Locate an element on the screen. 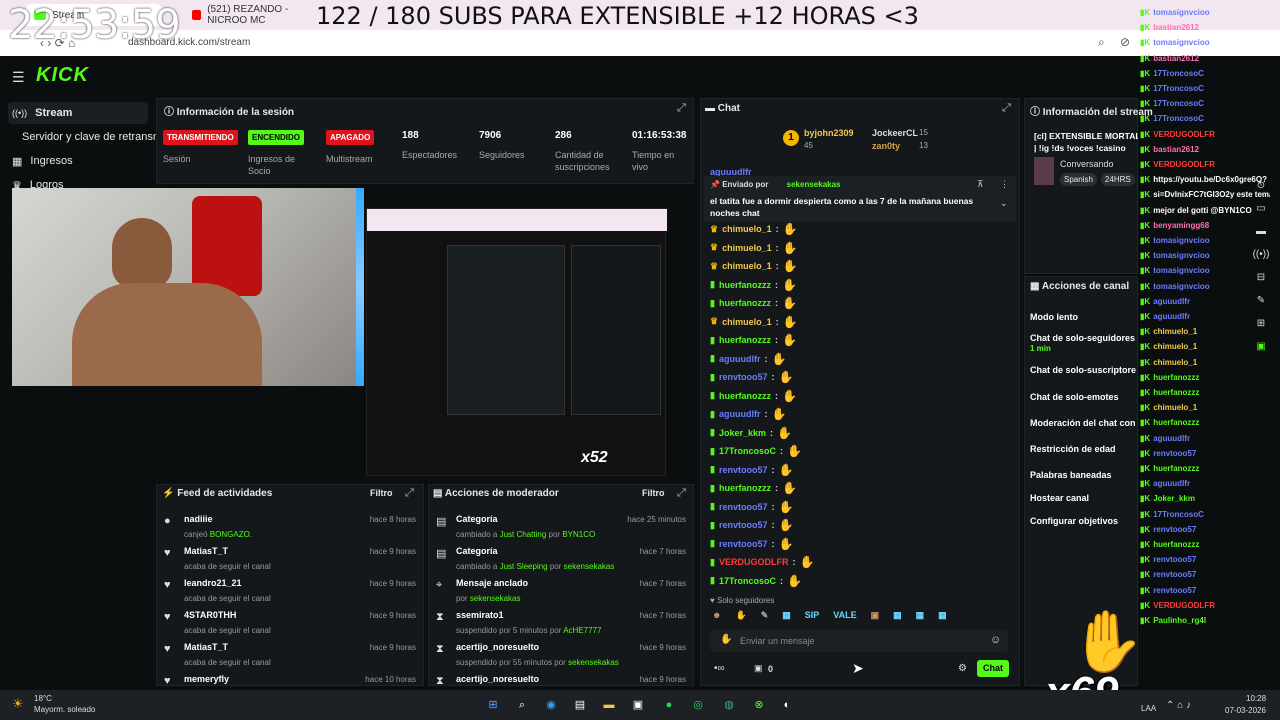 This screenshot has width=1280, height=720. top-gifter-1-name: byjohn2309 is located at coordinates (829, 133).